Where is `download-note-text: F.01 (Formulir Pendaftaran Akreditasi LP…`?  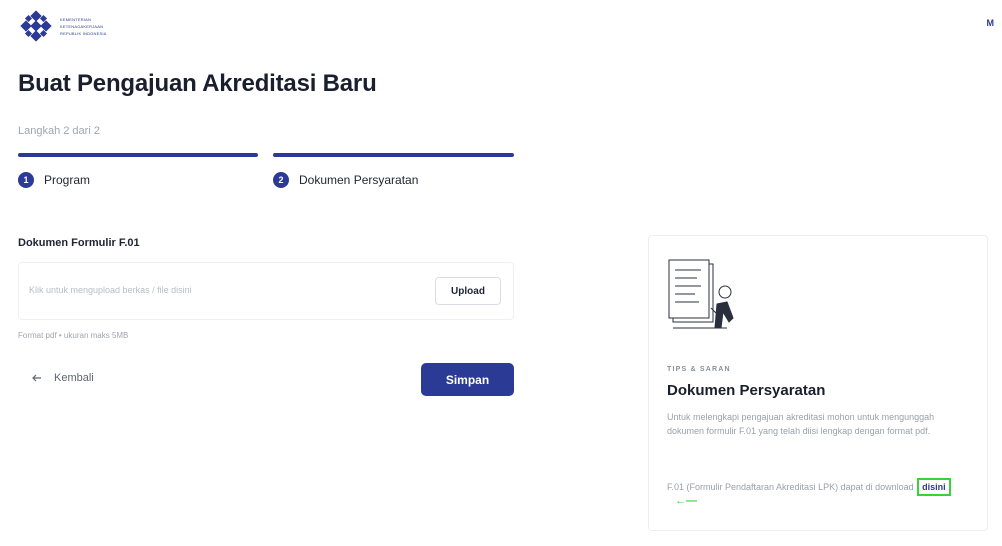
download-note-text: F.01 (Formulir Pendaftaran Akreditasi LP… is located at coordinates (790, 487).